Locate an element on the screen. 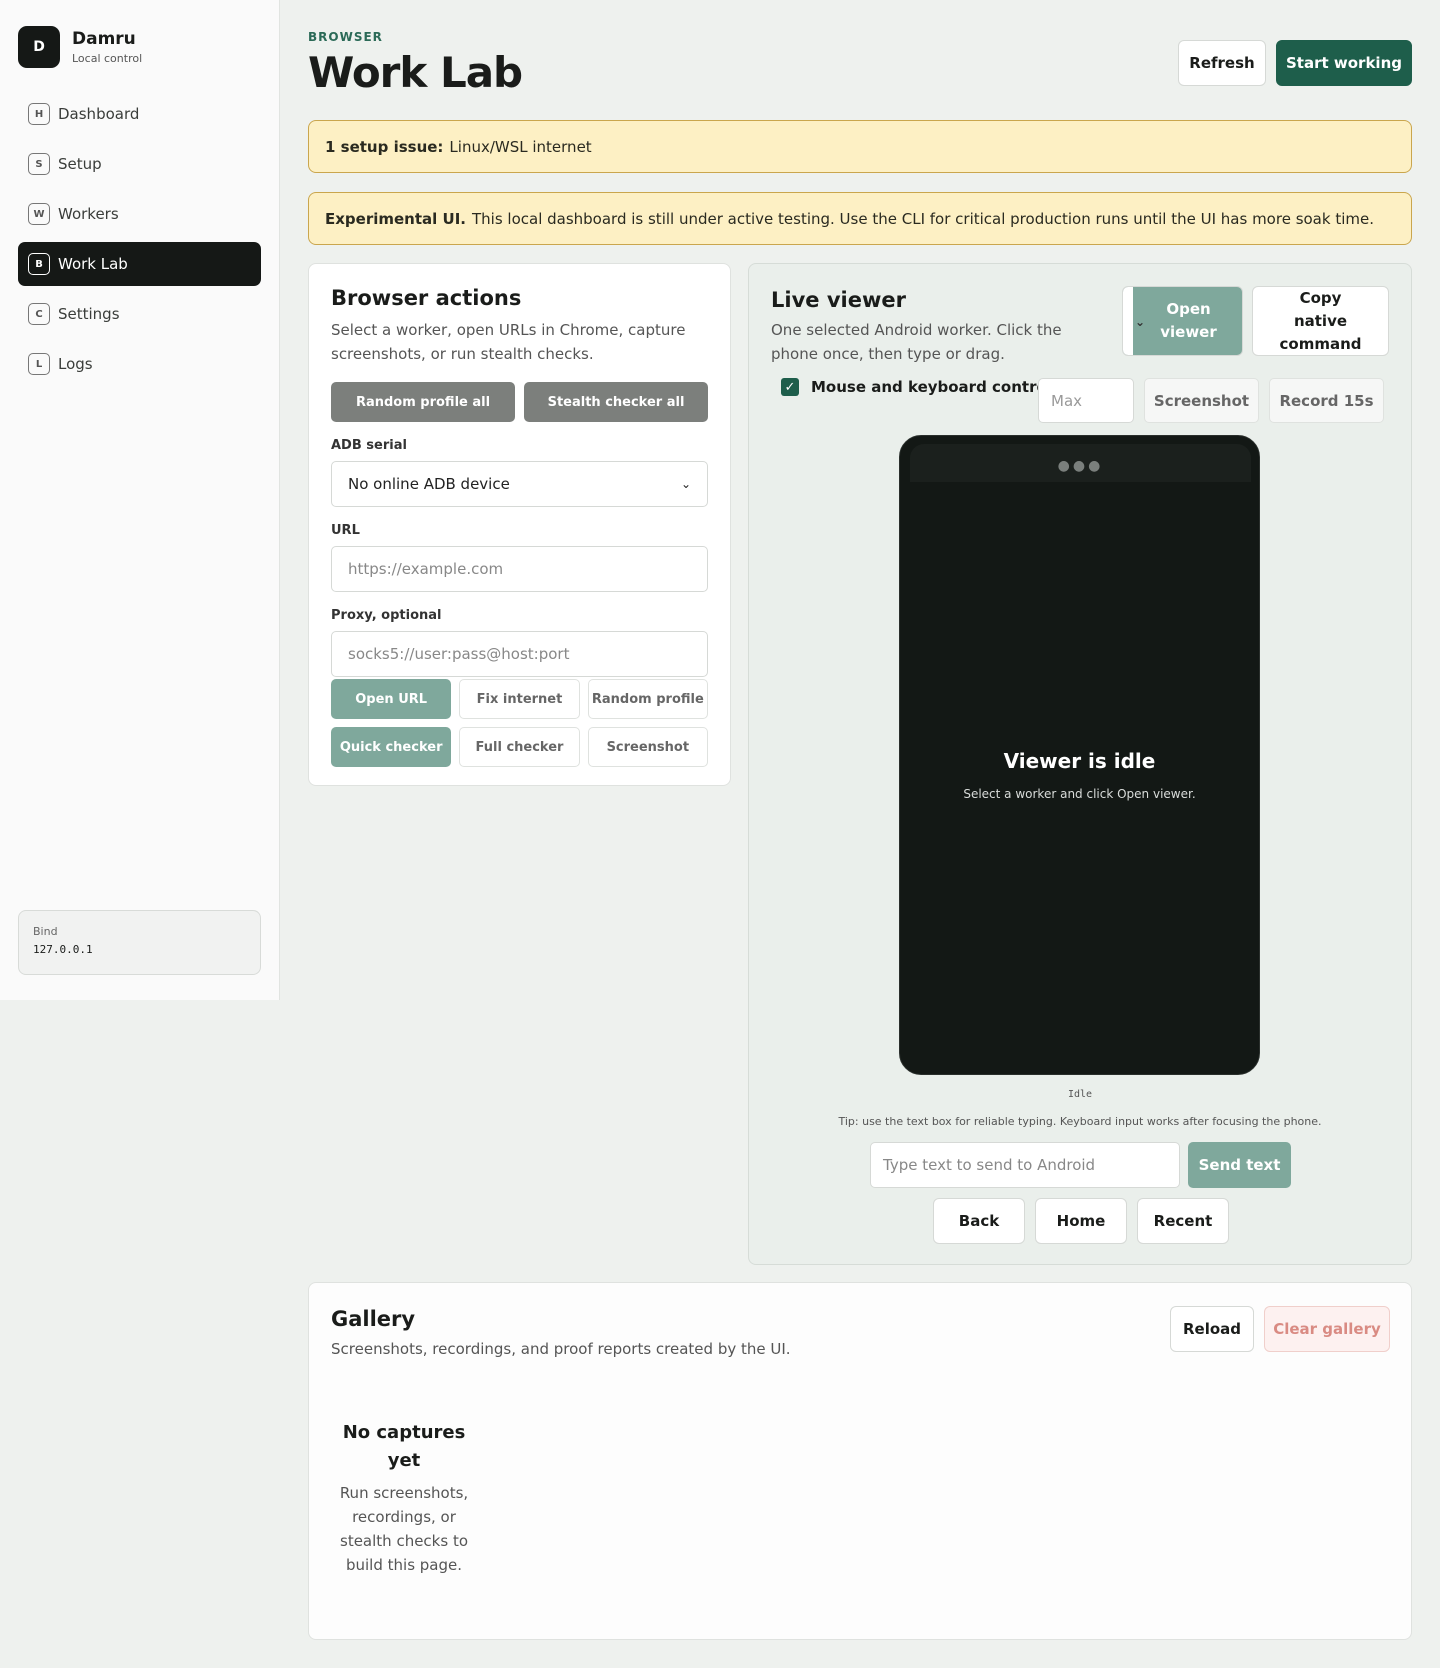 The image size is (1440, 1668). sidebar-item-label: Work Lab is located at coordinates (93, 264).